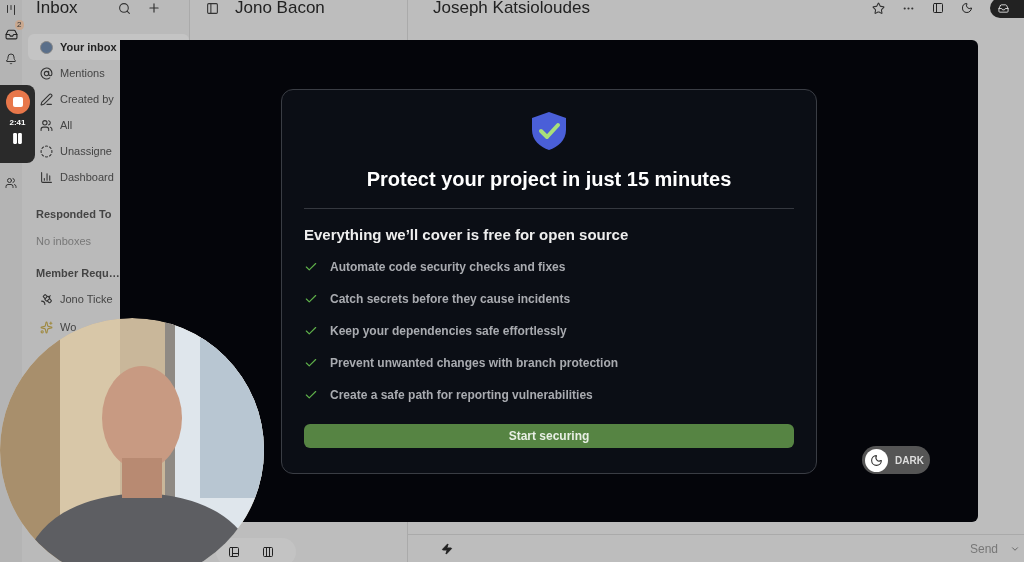 This screenshot has width=1024, height=562. What do you see at coordinates (17, 138) in the screenshot?
I see `pause-icon` at bounding box center [17, 138].